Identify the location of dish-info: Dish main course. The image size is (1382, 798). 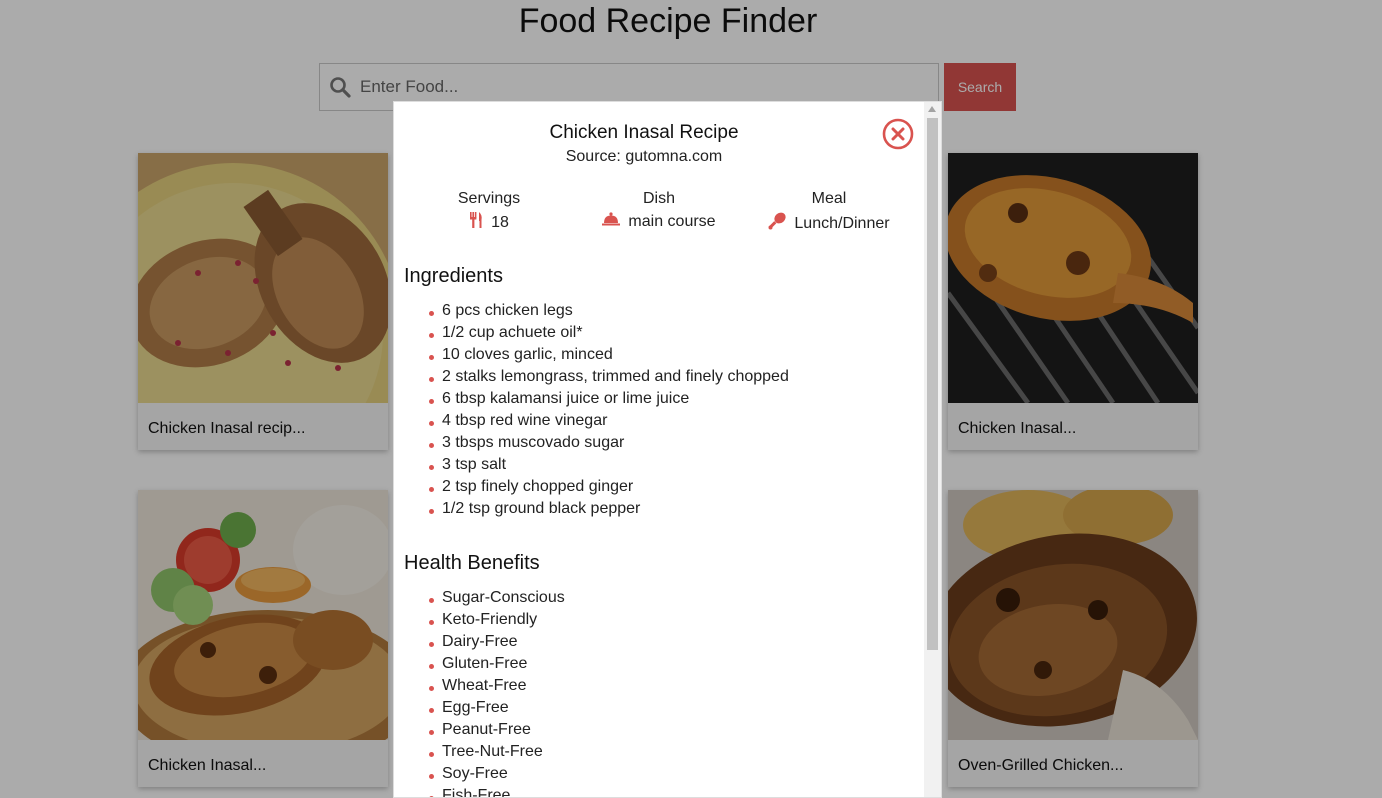
(659, 210).